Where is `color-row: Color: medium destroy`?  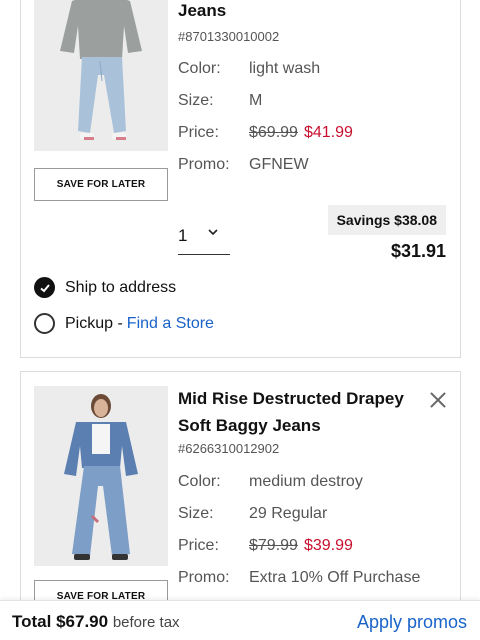
color-row: Color: medium destroy is located at coordinates (270, 482).